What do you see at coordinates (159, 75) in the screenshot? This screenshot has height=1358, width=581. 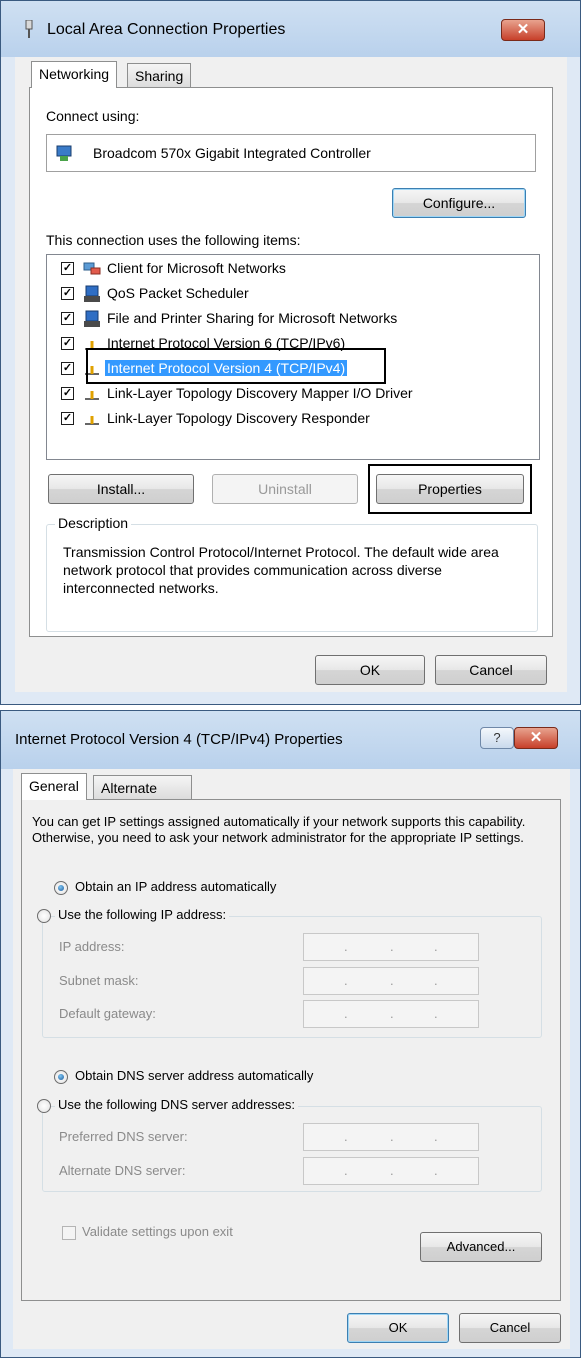 I see `tab-sharing: Sharing` at bounding box center [159, 75].